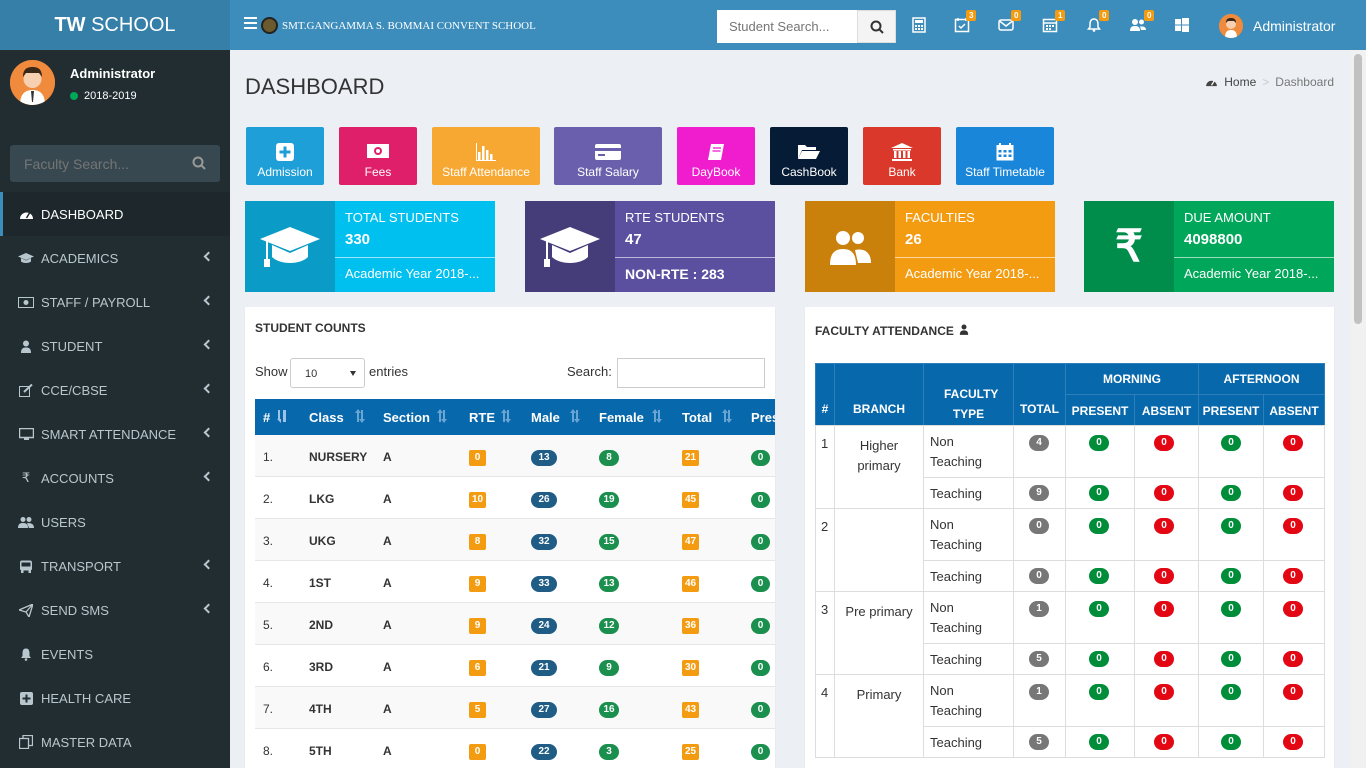  What do you see at coordinates (1358, 189) in the screenshot?
I see `scrollbar-thumb` at bounding box center [1358, 189].